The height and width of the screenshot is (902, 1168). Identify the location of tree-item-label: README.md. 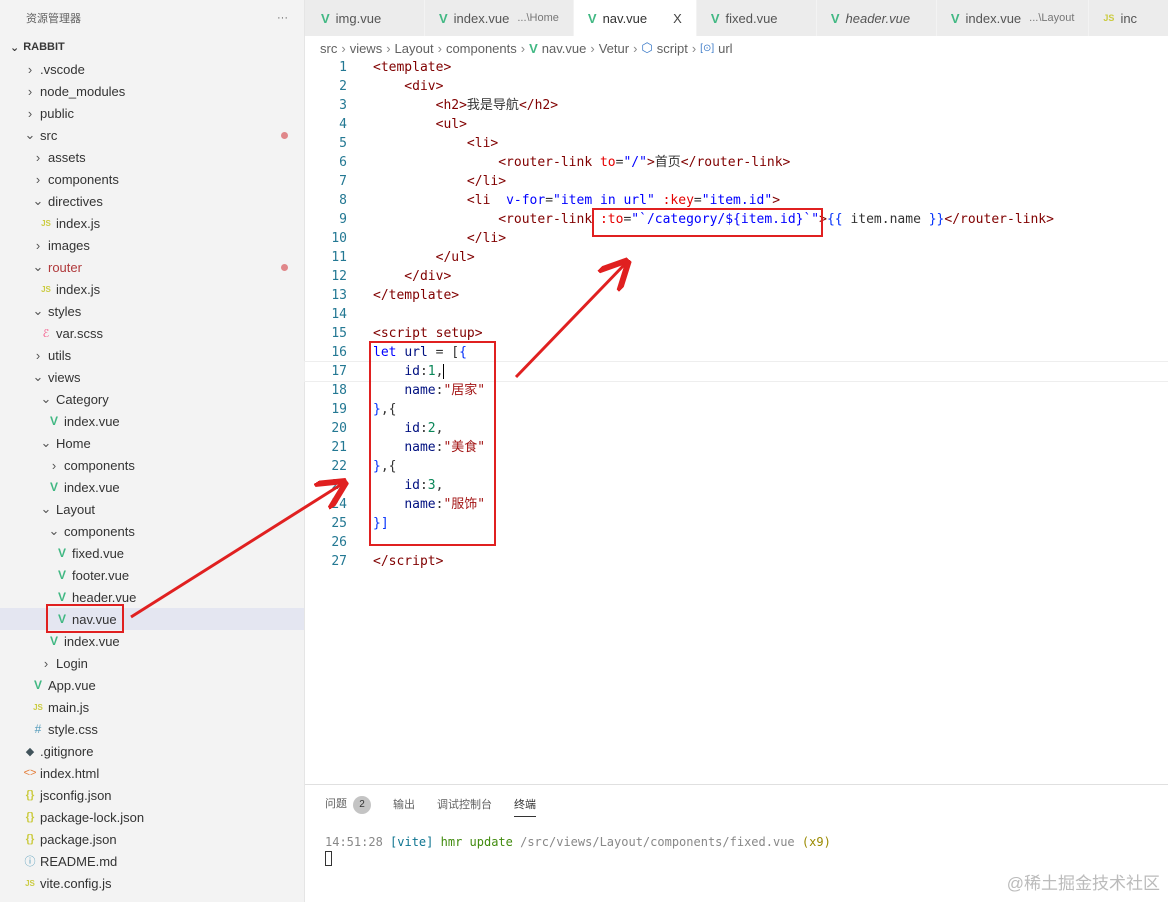
(79, 861).